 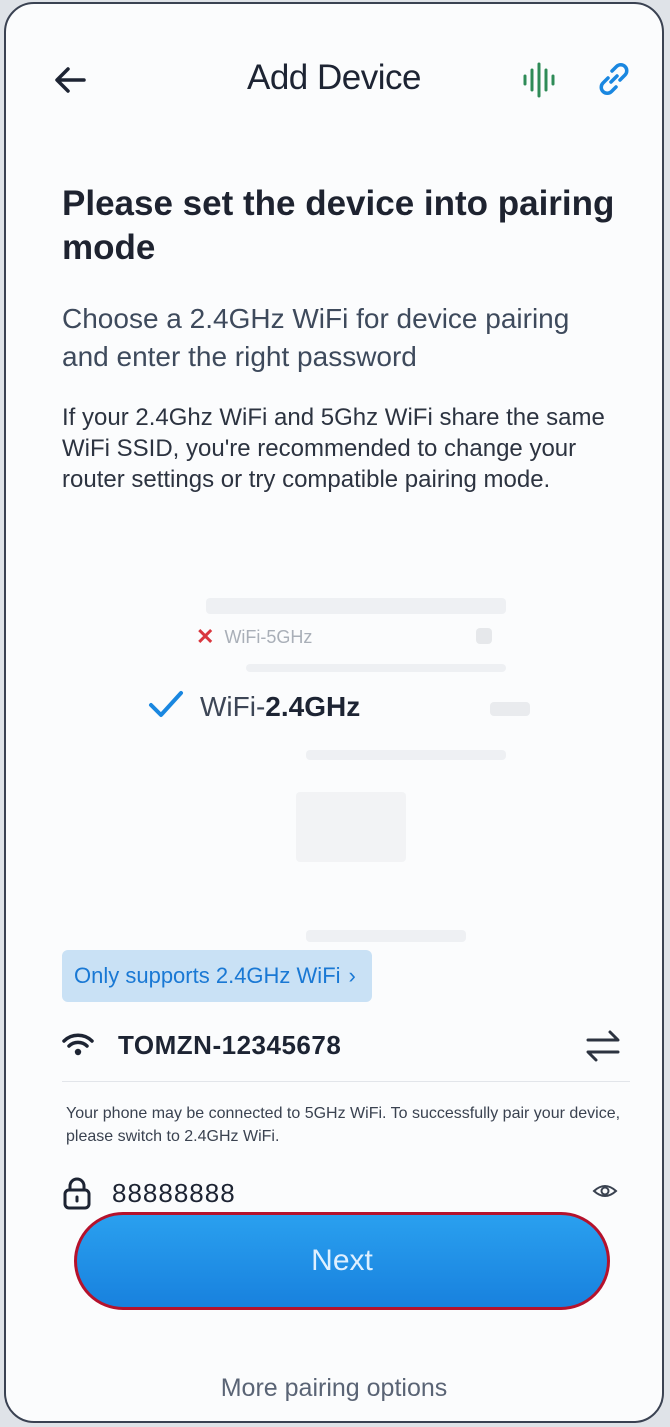 What do you see at coordinates (614, 79) in the screenshot?
I see `link-icon` at bounding box center [614, 79].